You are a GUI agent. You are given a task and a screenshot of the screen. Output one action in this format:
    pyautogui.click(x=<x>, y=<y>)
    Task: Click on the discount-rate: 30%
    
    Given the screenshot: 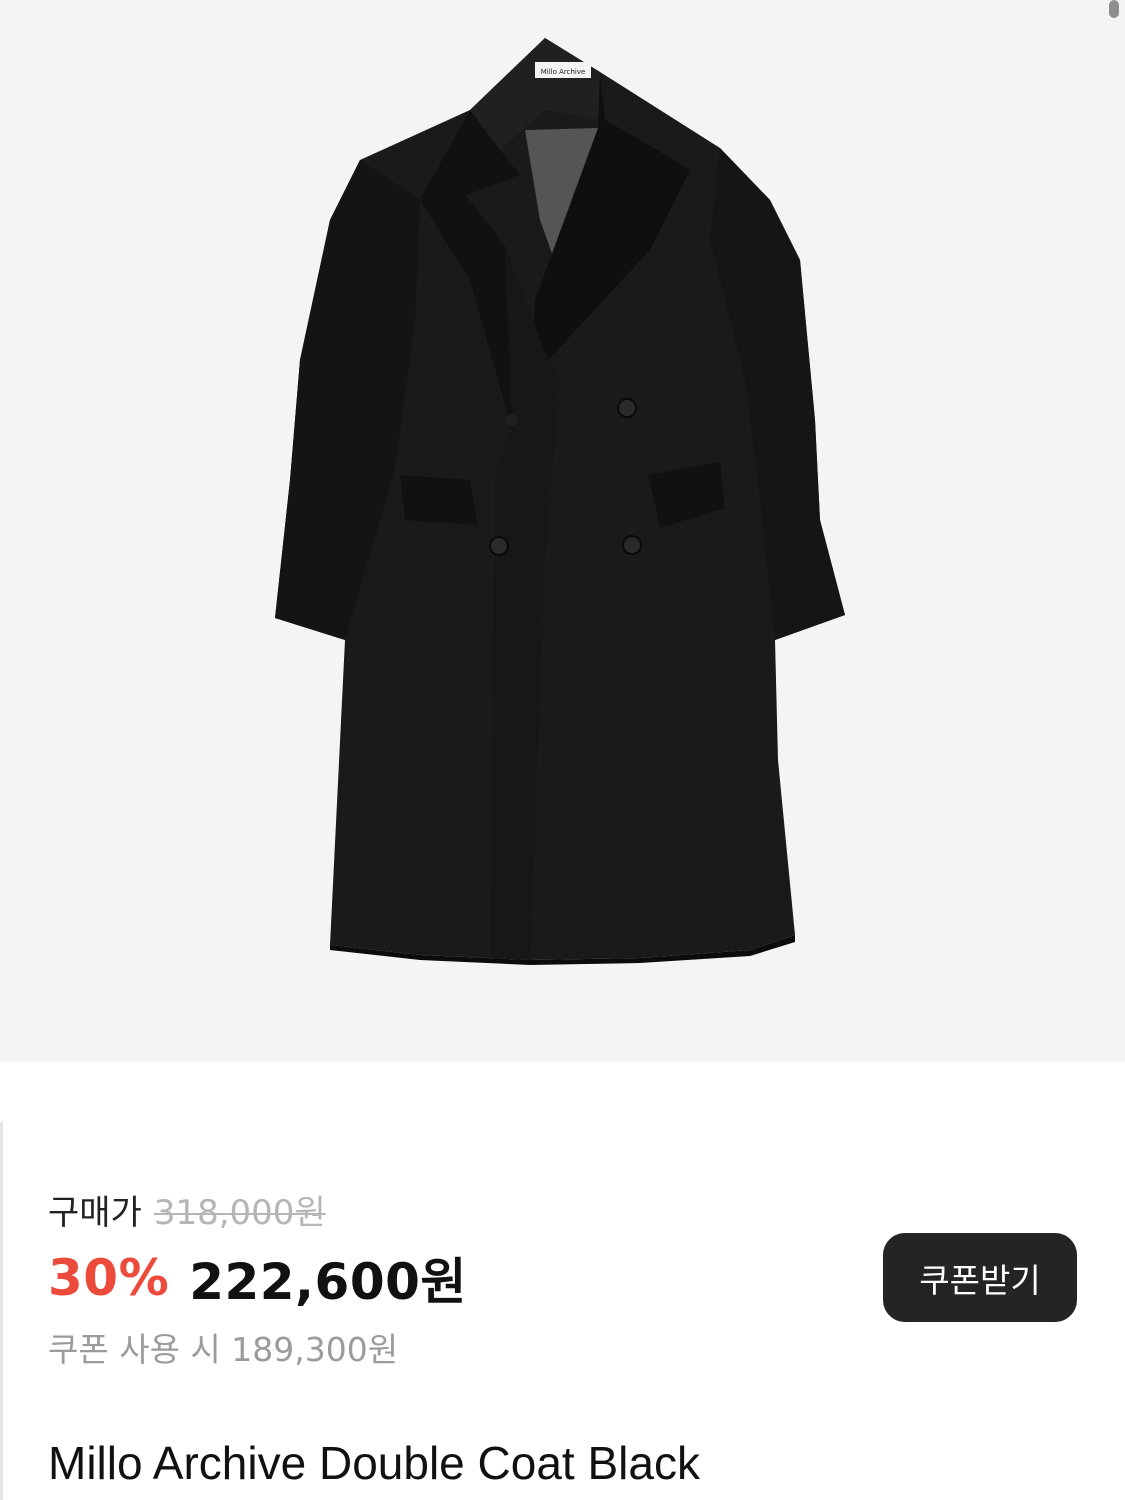 What is the action you would take?
    pyautogui.click(x=109, y=1278)
    